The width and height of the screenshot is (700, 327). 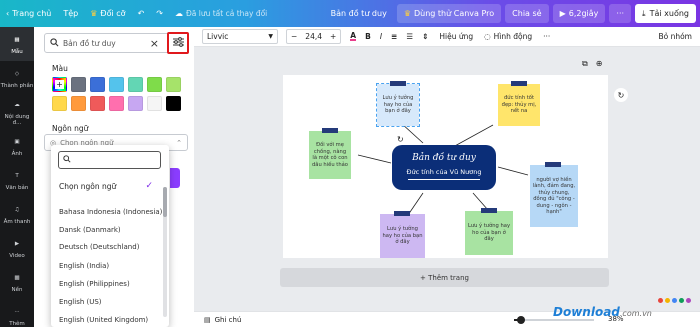 I want to click on home-button: ‹ Trang chủ, so click(x=28, y=13).